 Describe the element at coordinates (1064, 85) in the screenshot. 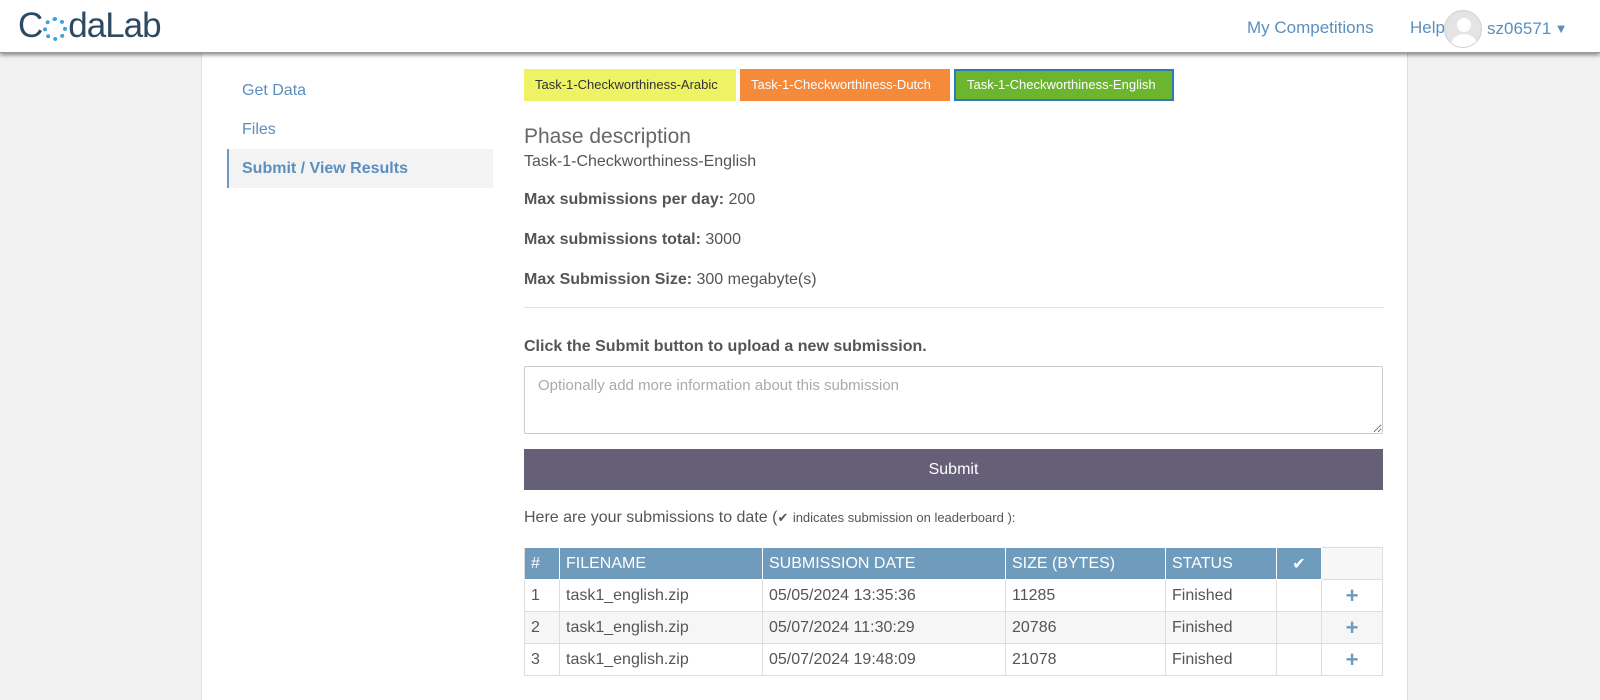

I see `tab-english-phase: Task-1-Checkworthiness-English` at that location.